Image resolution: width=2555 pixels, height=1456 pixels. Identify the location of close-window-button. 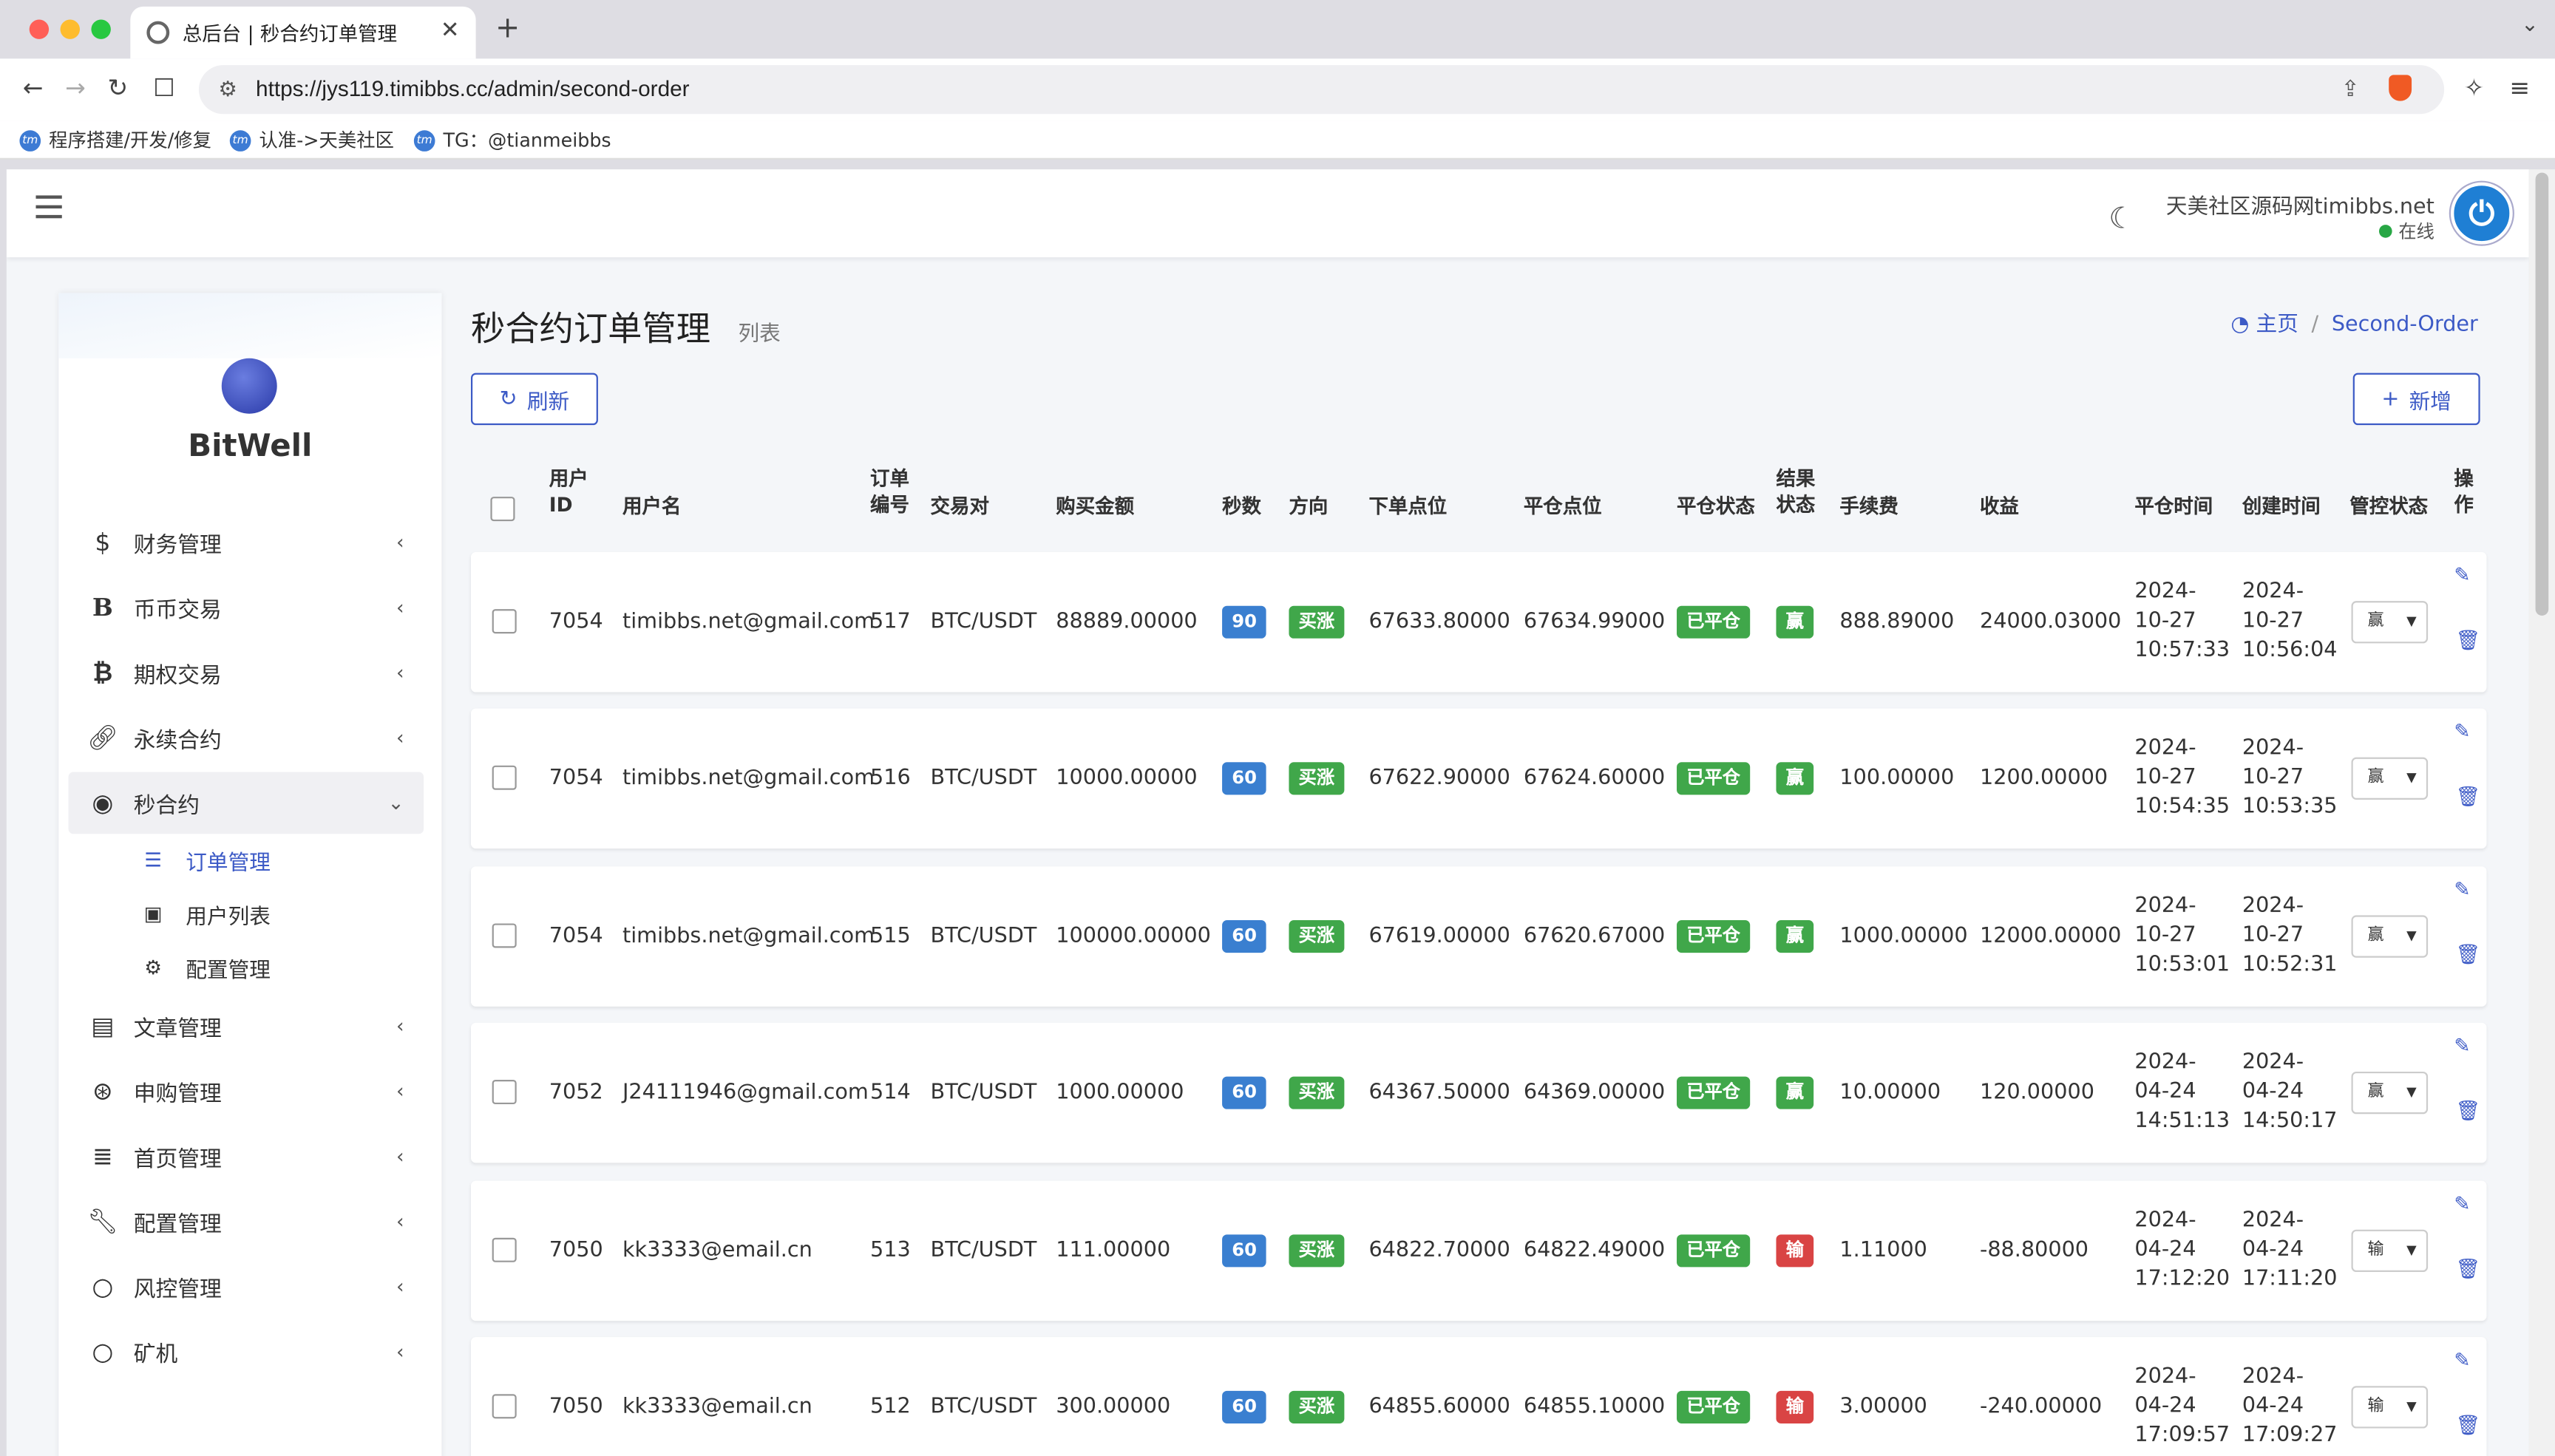
(40, 29).